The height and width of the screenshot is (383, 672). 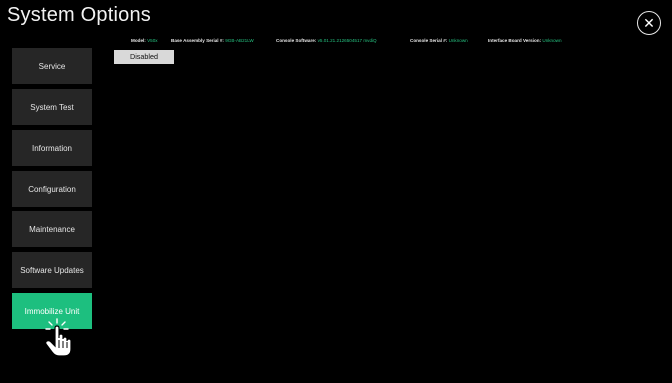 I want to click on close-icon: ✕, so click(x=649, y=22).